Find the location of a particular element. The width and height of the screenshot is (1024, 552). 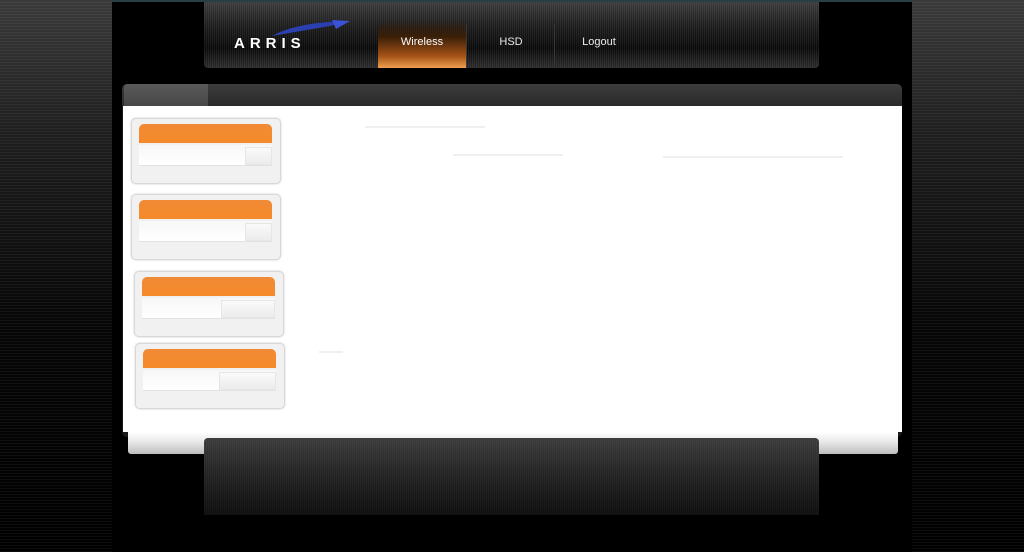

footer-bar is located at coordinates (511, 476).